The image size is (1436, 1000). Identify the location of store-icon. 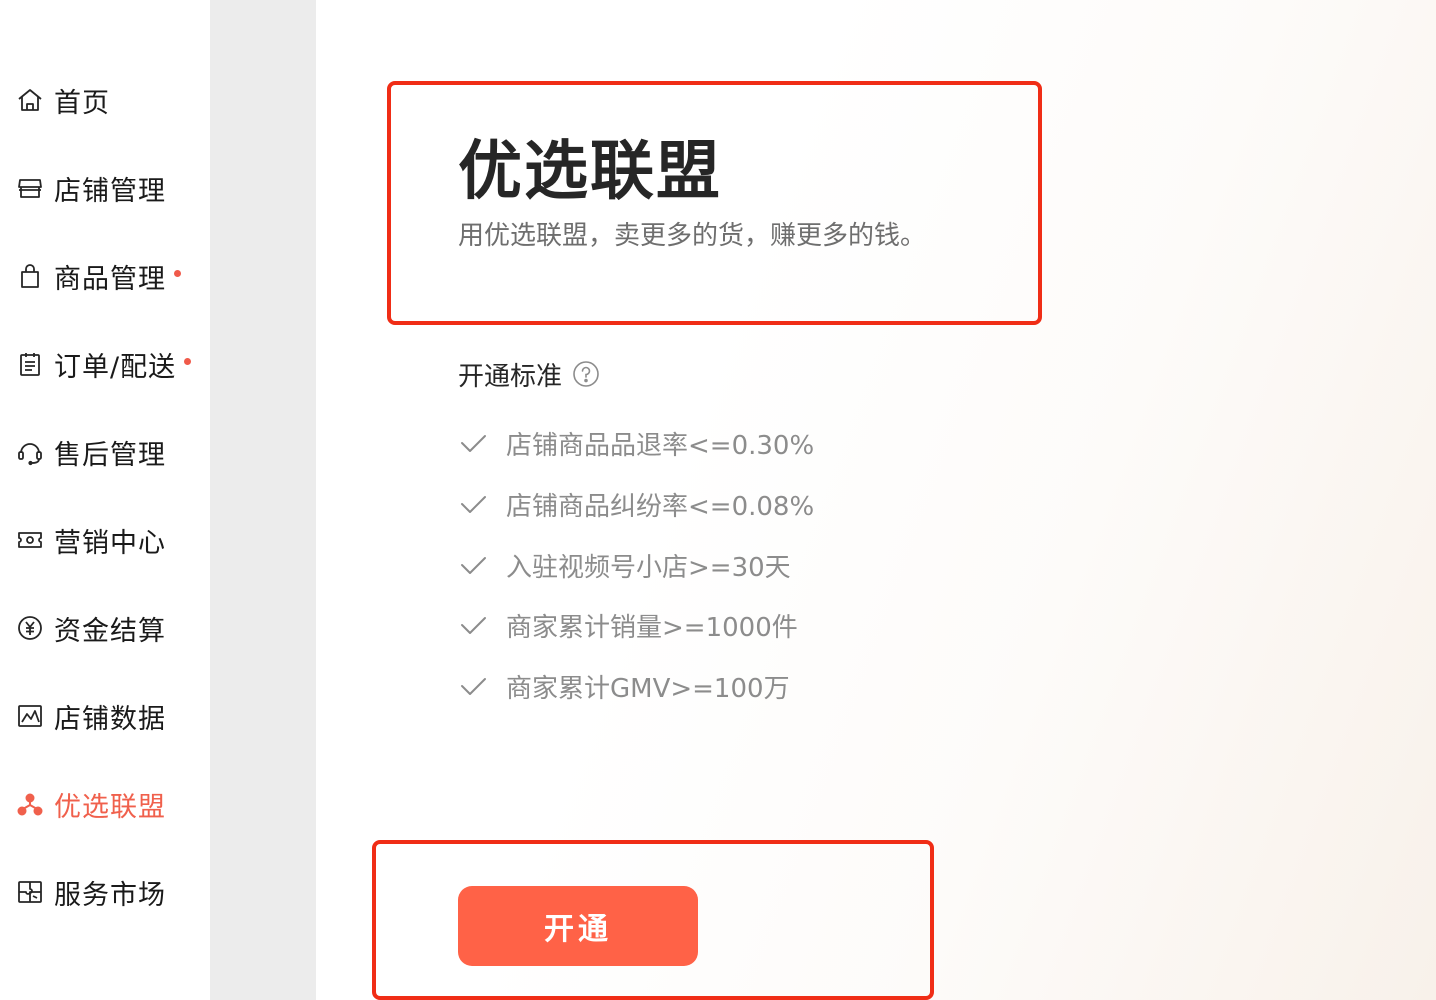
(30, 188).